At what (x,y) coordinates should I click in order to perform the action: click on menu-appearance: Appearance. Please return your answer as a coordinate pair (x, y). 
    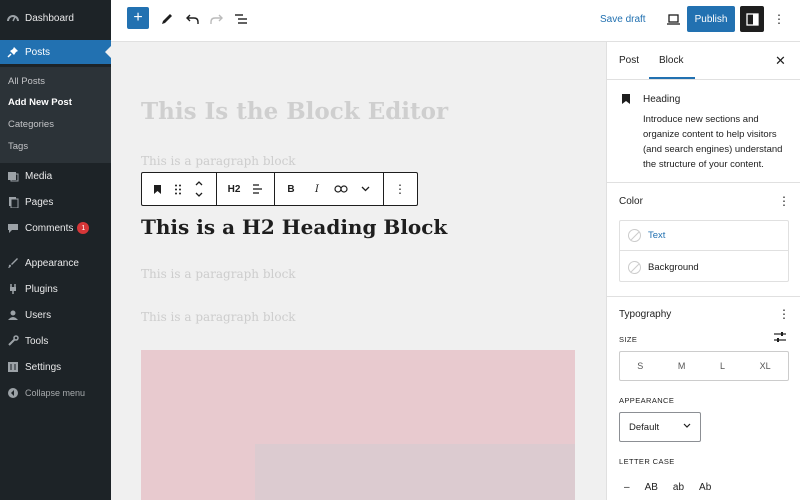
    Looking at the image, I should click on (55, 263).